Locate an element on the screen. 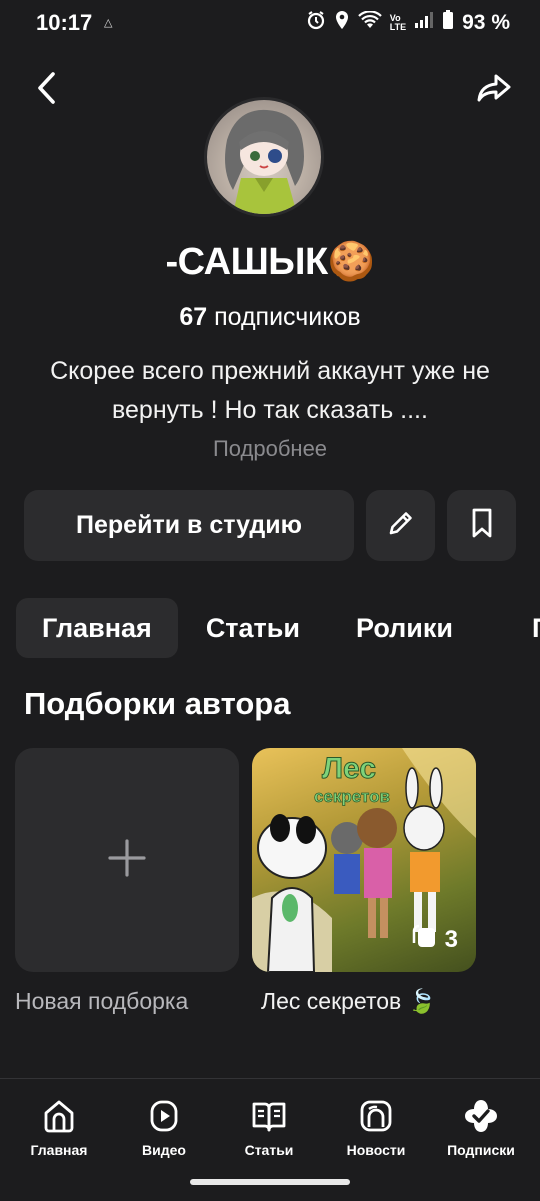  status-time: 10:17 is located at coordinates (64, 22).